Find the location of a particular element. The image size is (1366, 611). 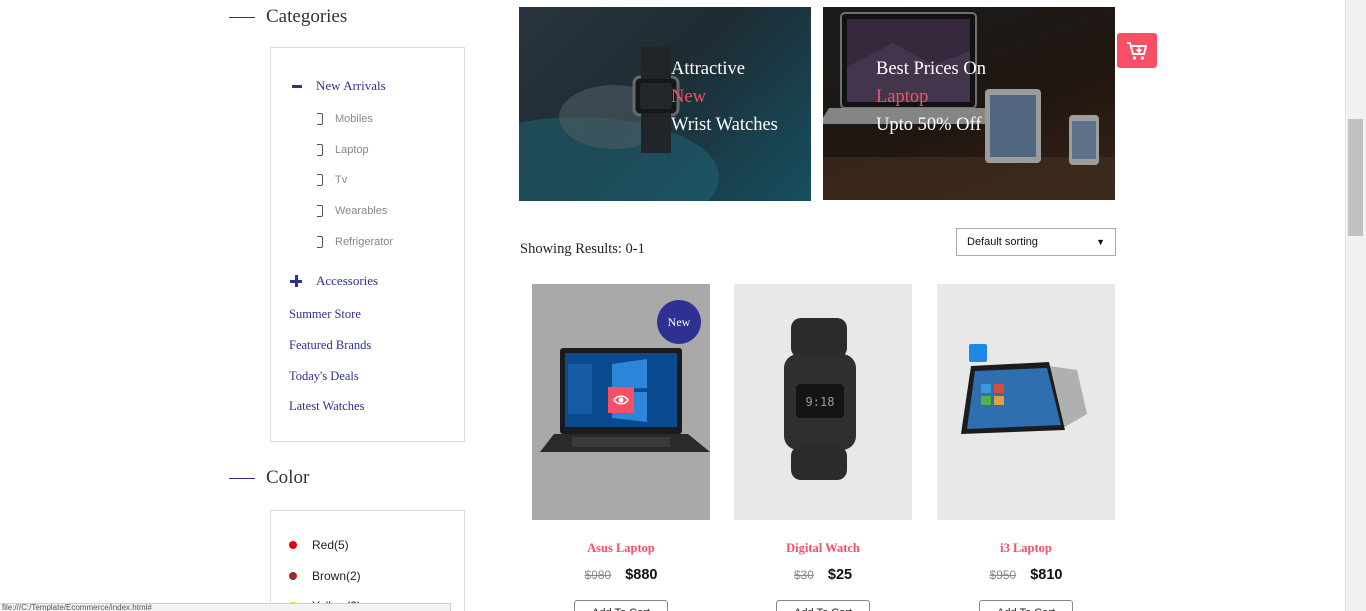

color-option-red: Red(5) is located at coordinates (319, 545).